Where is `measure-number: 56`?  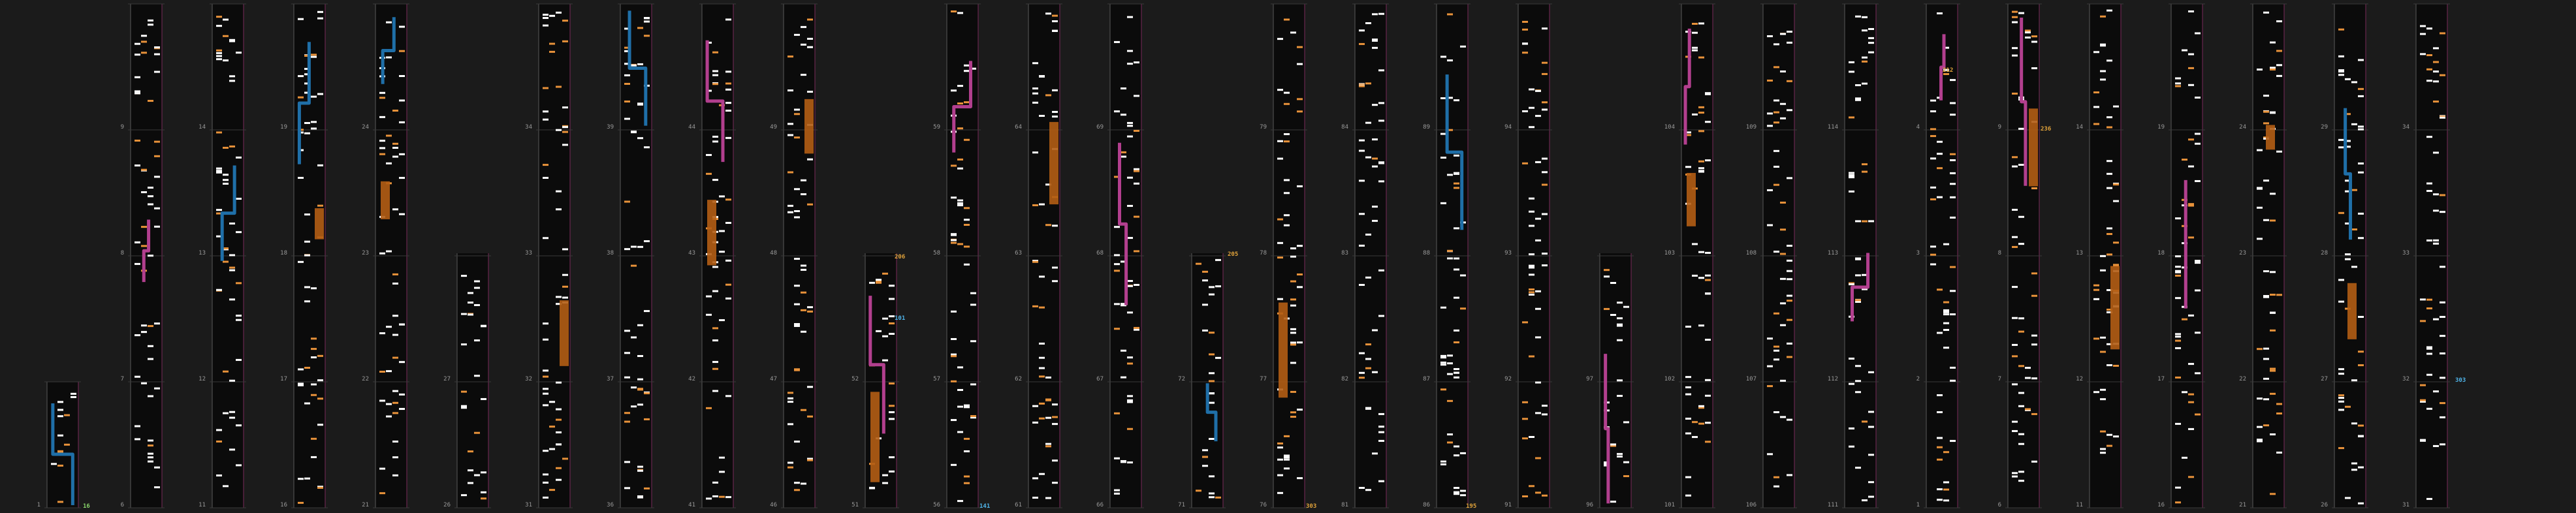
measure-number: 56 is located at coordinates (936, 505).